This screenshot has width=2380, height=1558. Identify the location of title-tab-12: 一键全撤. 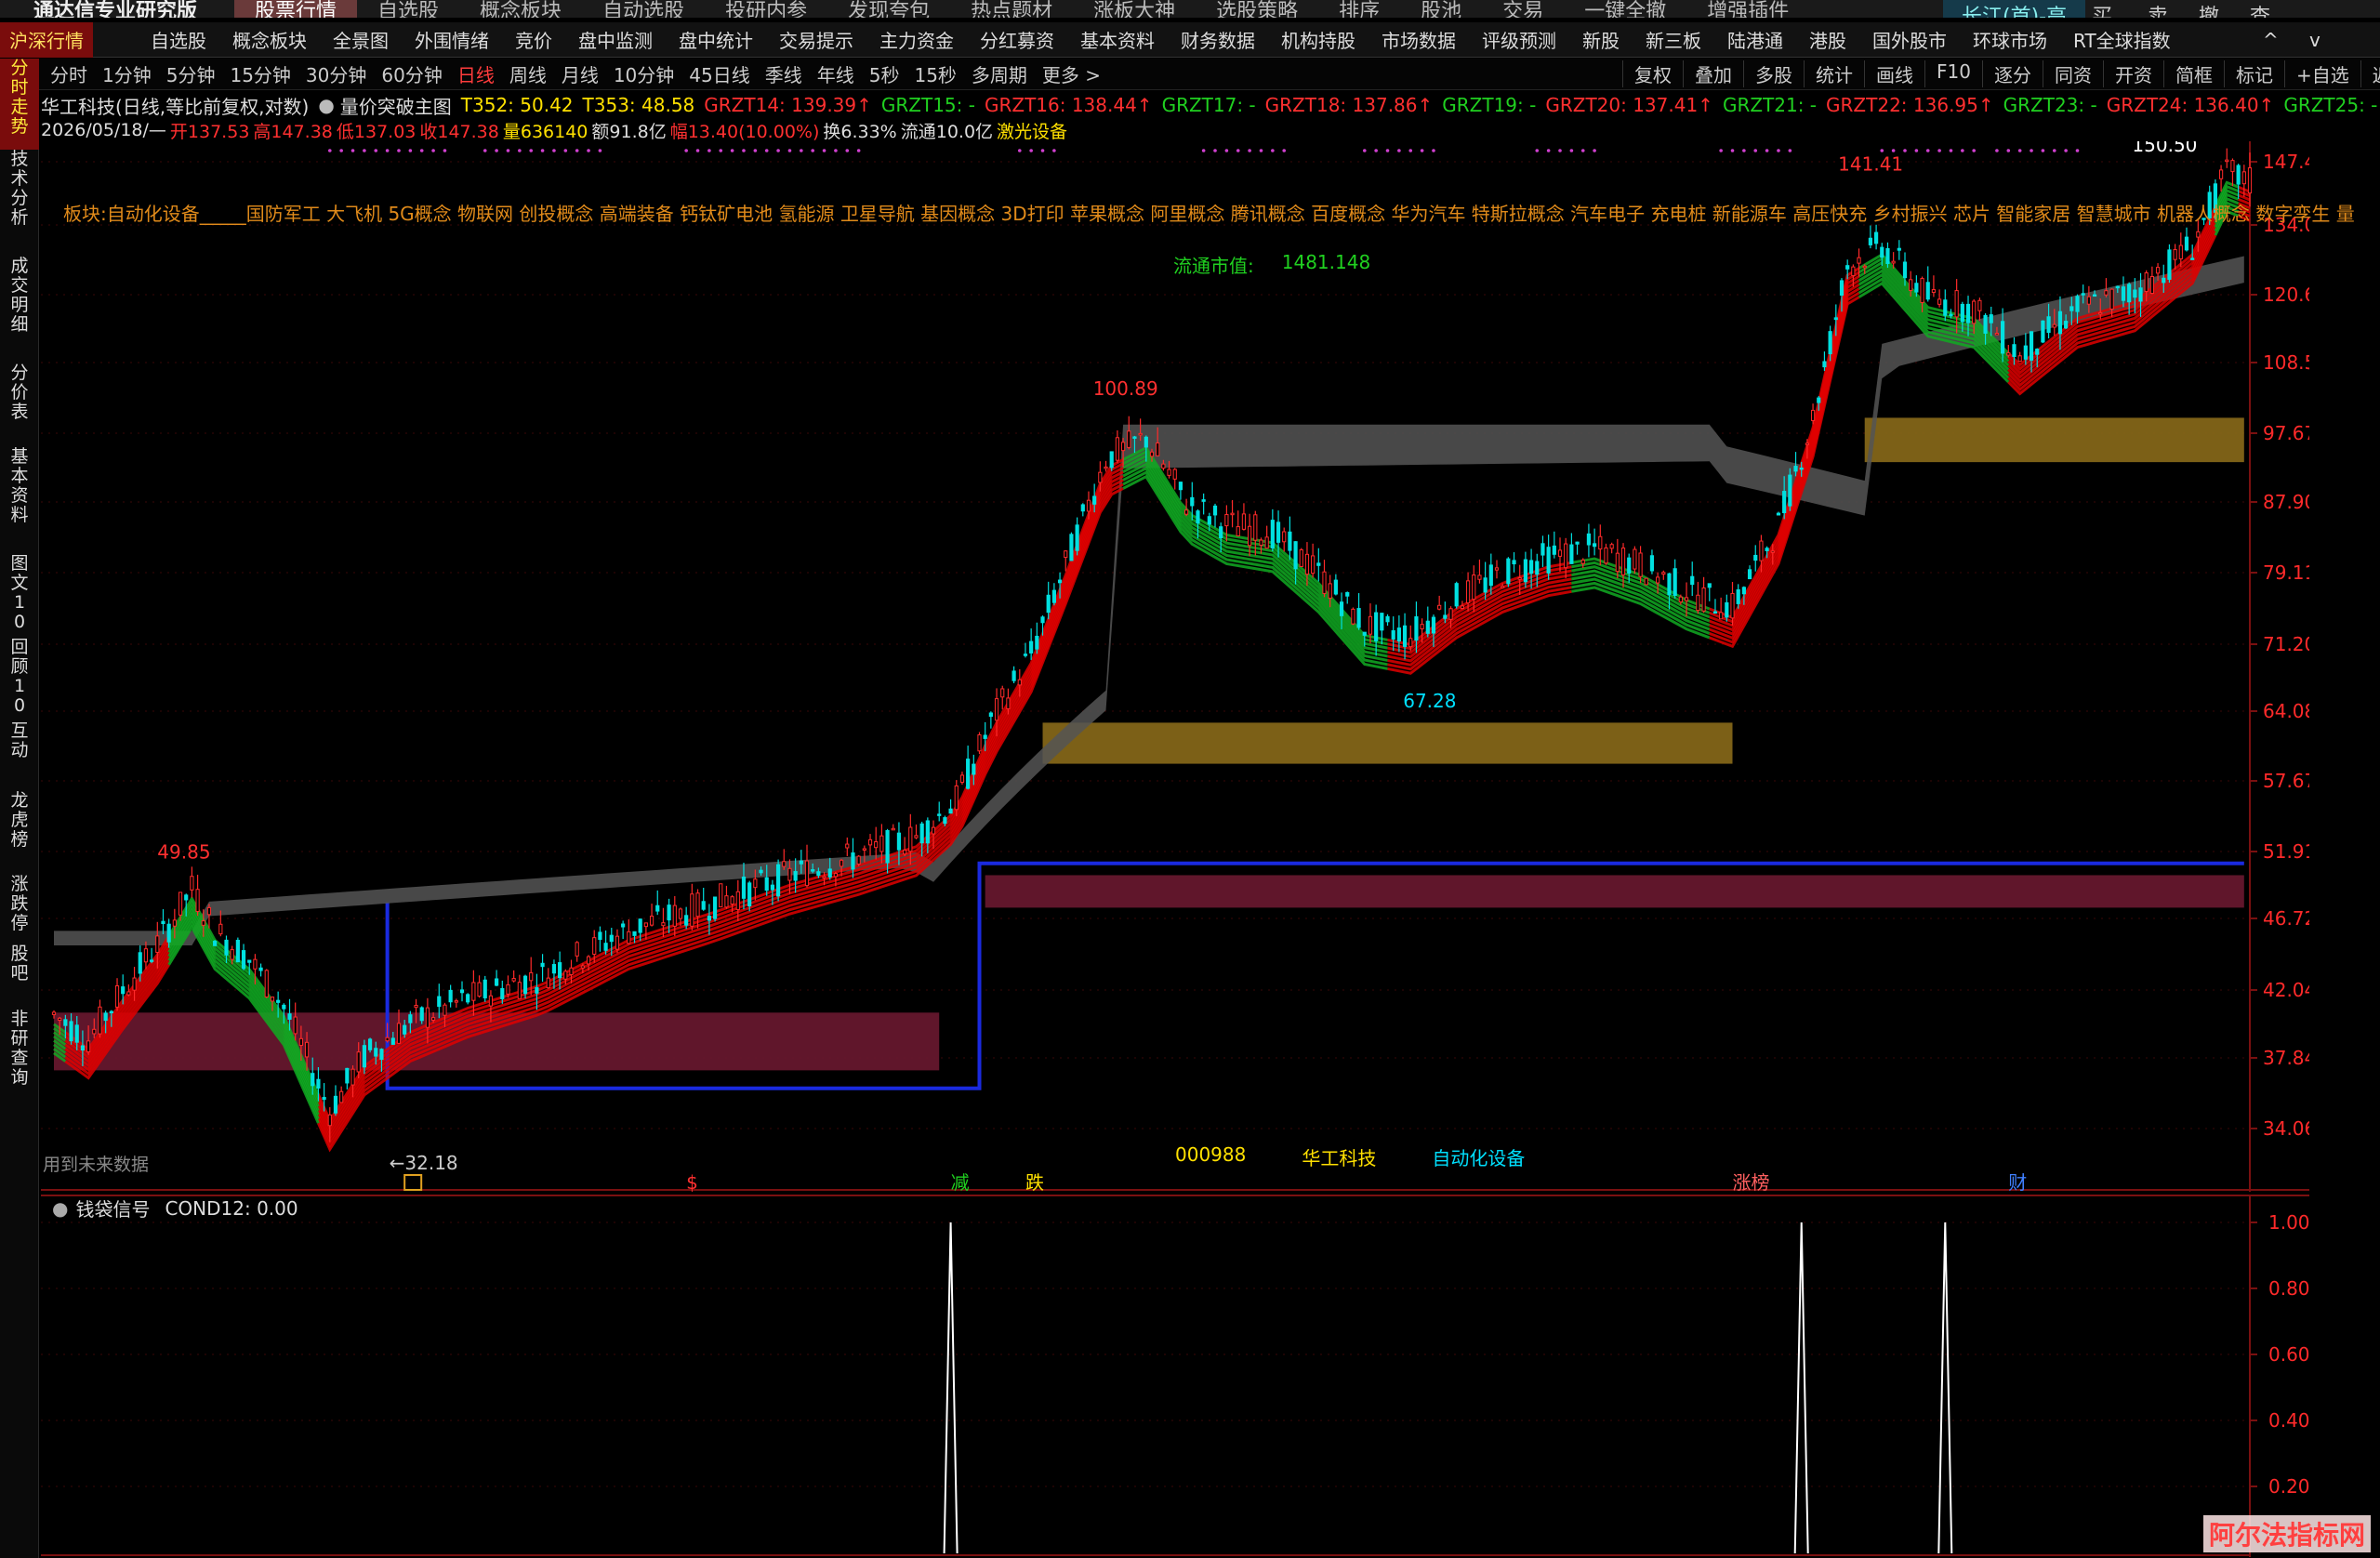
(1625, 9).